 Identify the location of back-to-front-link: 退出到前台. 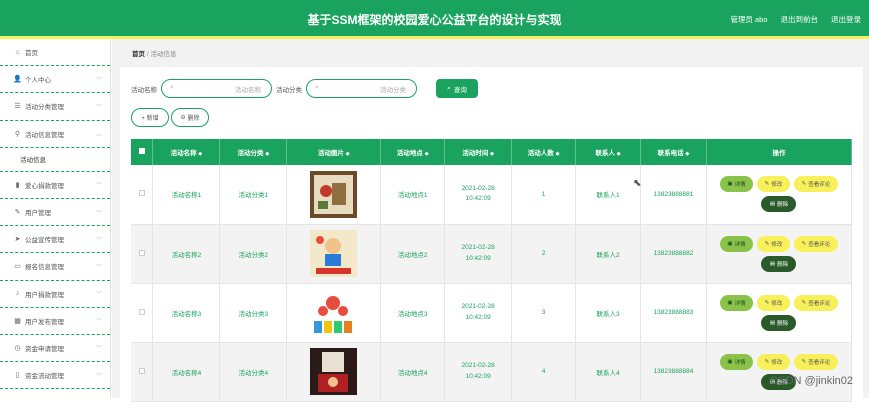
(800, 19).